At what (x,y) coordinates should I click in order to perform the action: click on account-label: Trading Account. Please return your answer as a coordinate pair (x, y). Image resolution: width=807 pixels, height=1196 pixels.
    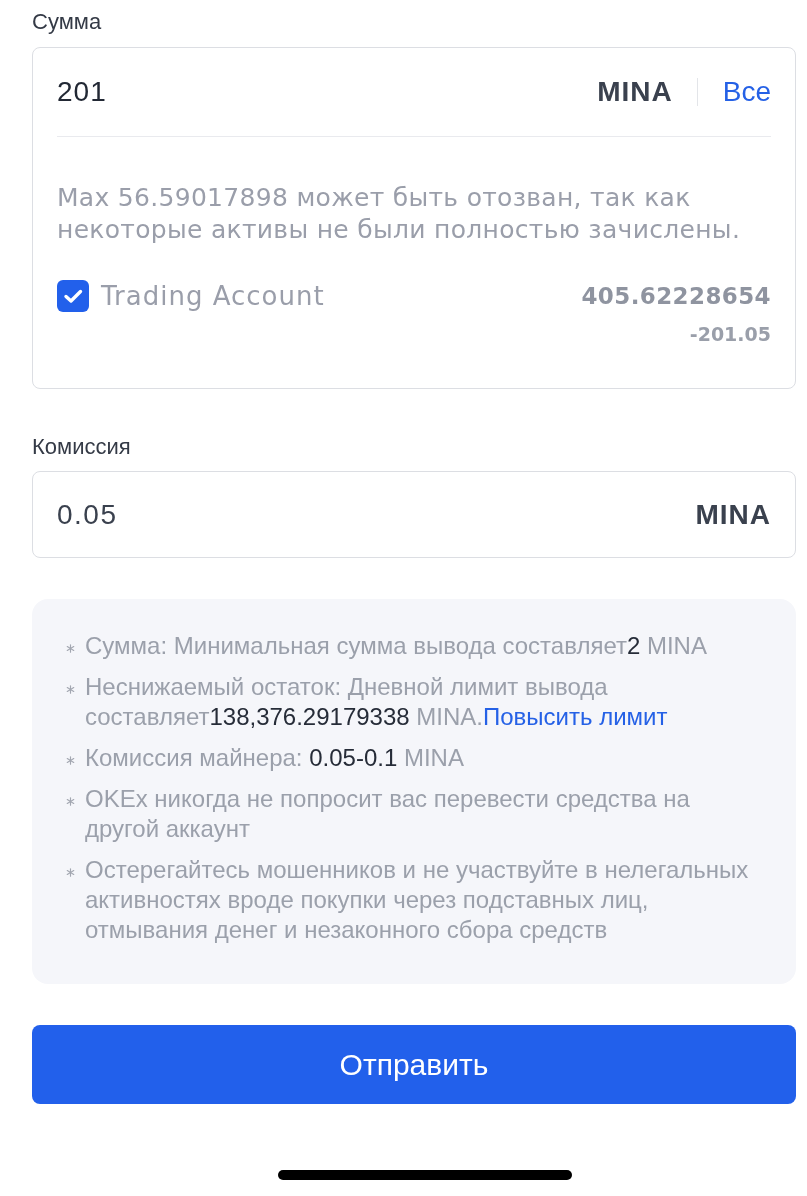
    Looking at the image, I should click on (213, 296).